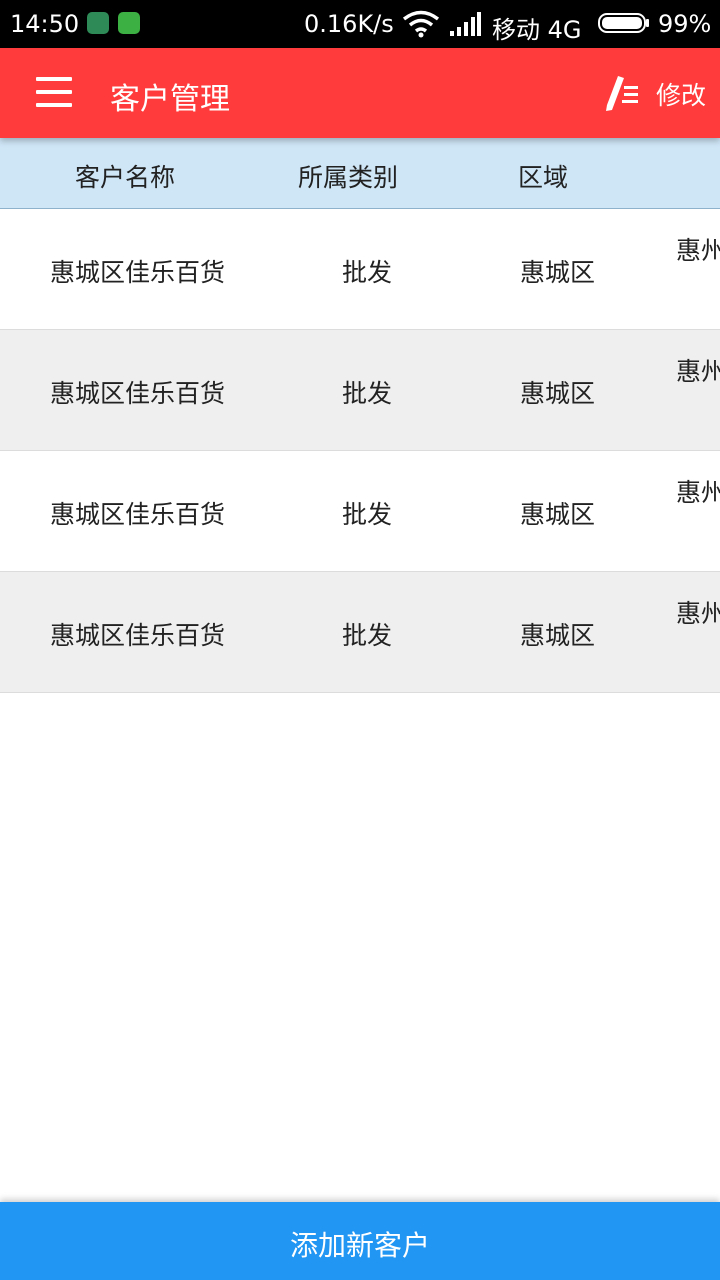  What do you see at coordinates (98, 23) in the screenshot?
I see `shield-icon` at bounding box center [98, 23].